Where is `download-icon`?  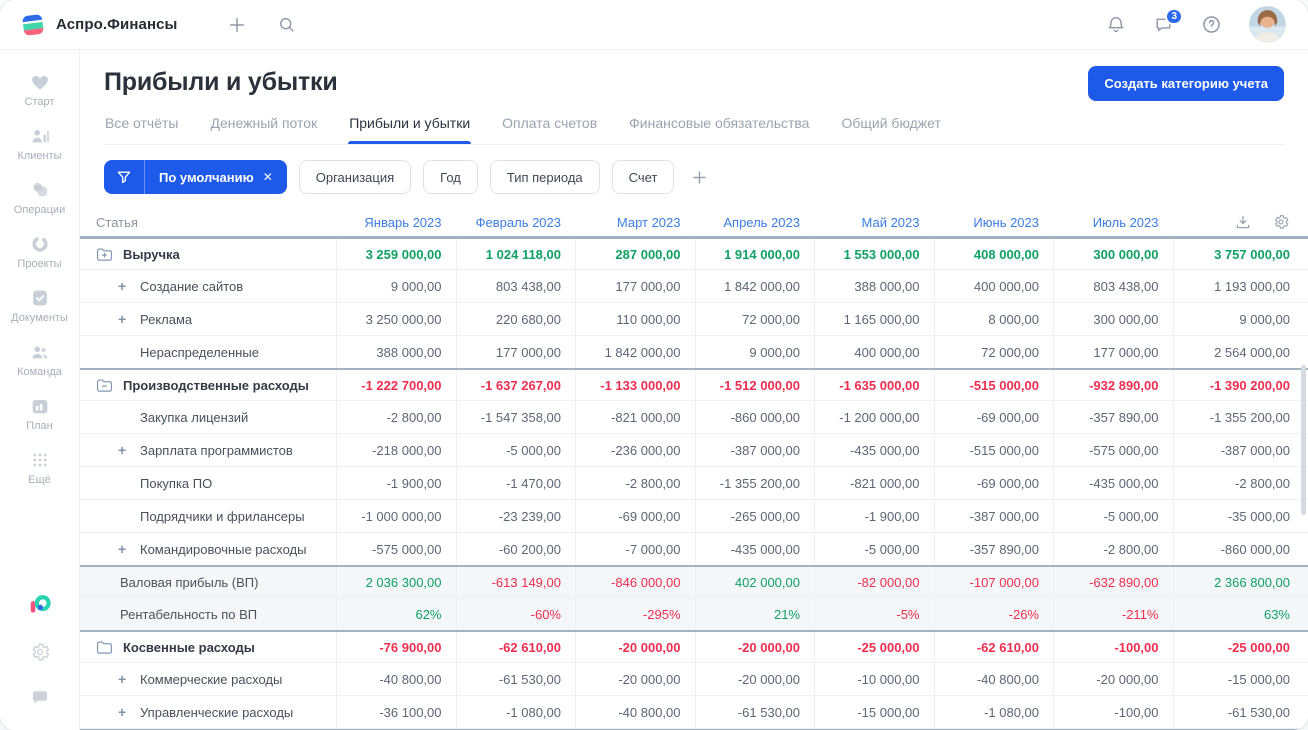 download-icon is located at coordinates (1243, 222).